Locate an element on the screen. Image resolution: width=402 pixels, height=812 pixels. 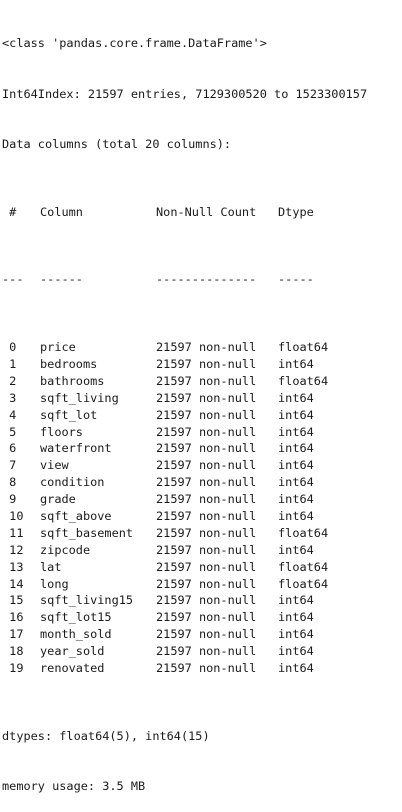
table-row: 5 floors 21597 non-null int64 is located at coordinates (184, 432).